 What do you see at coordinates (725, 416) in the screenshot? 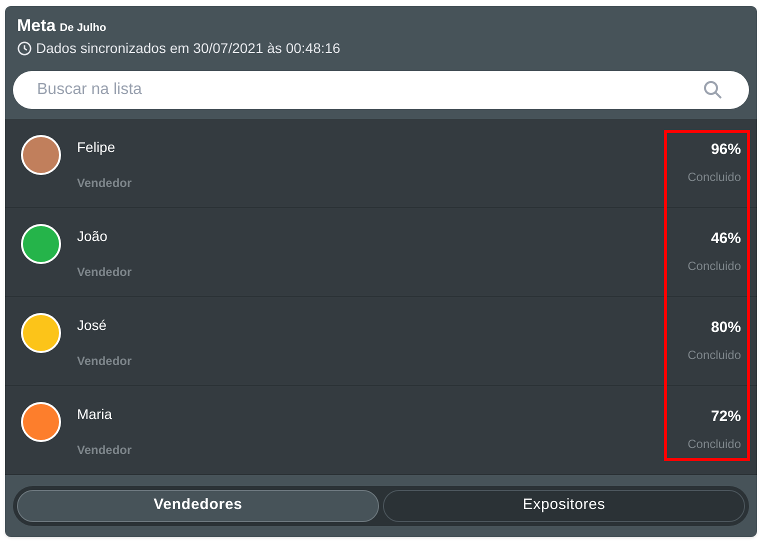
I see `percent-value: 72%` at bounding box center [725, 416].